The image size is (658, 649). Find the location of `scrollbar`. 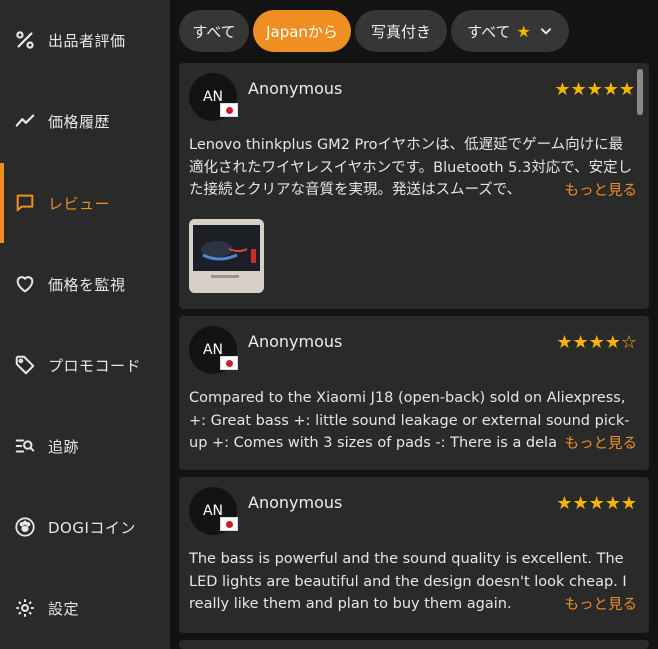

scrollbar is located at coordinates (640, 92).